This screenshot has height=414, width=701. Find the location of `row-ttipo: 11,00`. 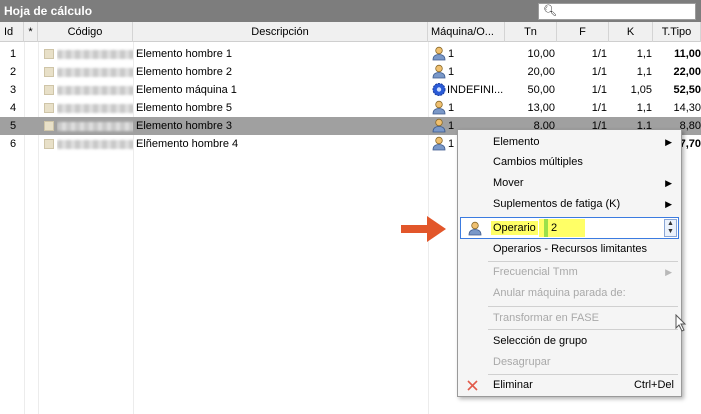

row-ttipo: 11,00 is located at coordinates (687, 54).